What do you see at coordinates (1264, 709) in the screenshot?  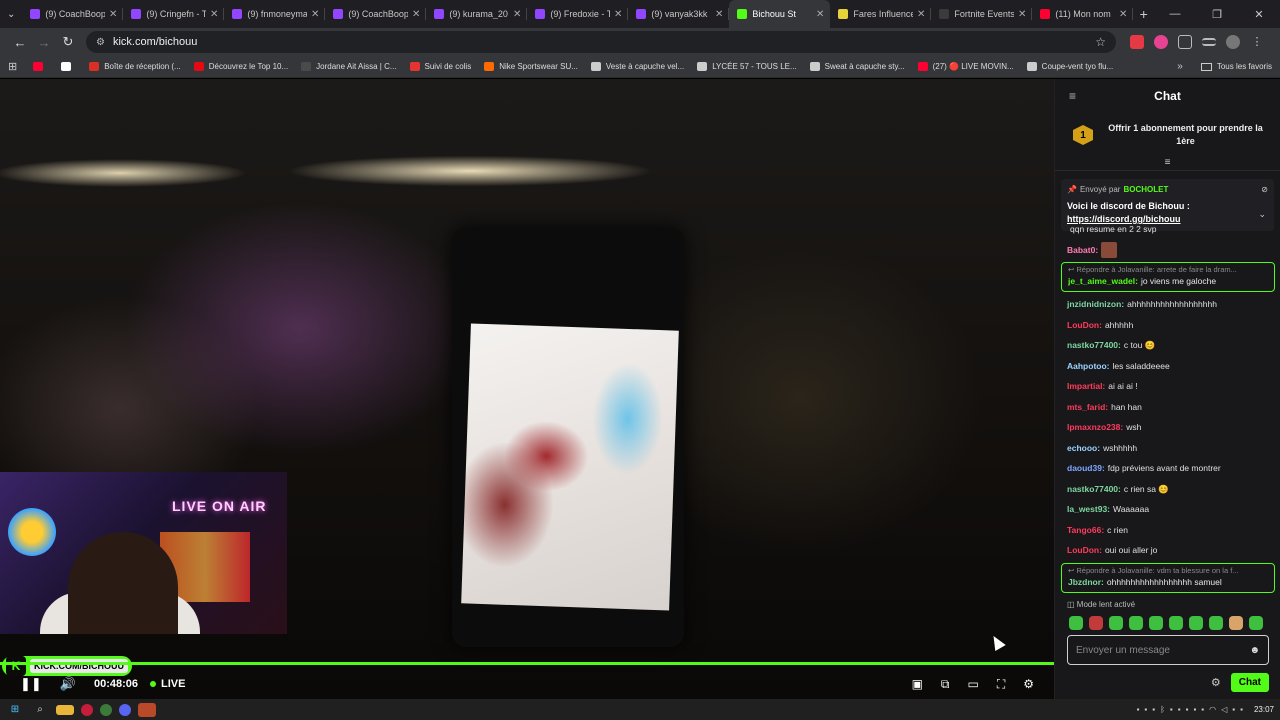 I see `taskbar-clock: 23:07` at bounding box center [1264, 709].